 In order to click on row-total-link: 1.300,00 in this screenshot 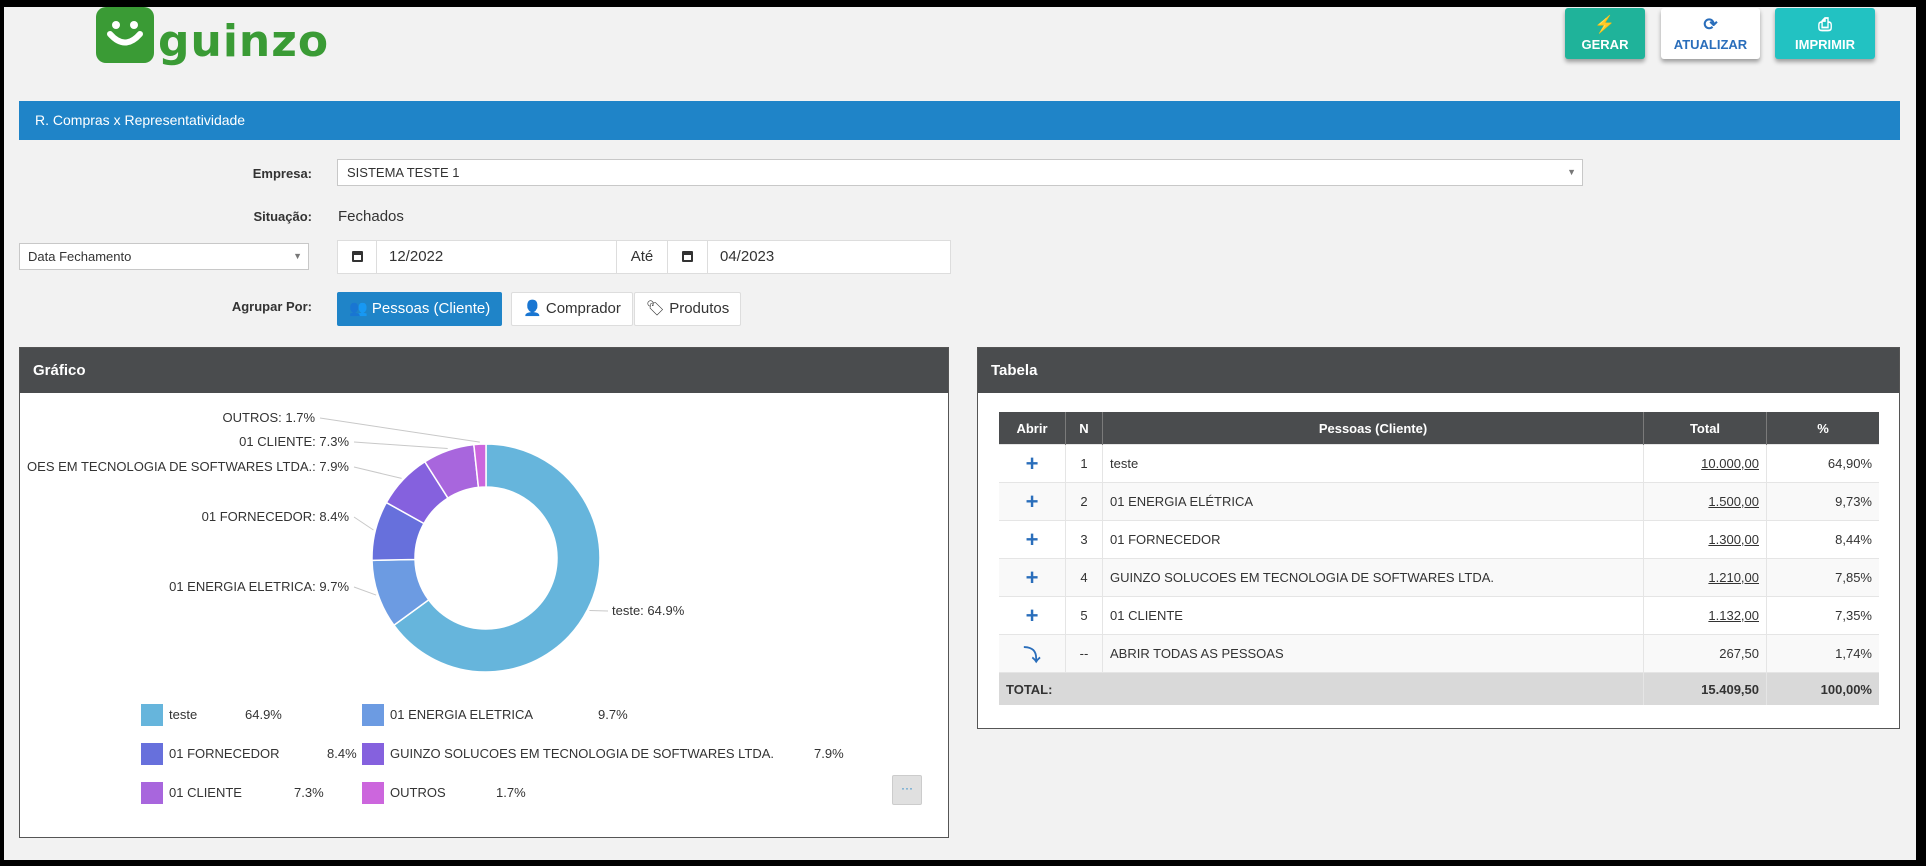, I will do `click(1733, 539)`.